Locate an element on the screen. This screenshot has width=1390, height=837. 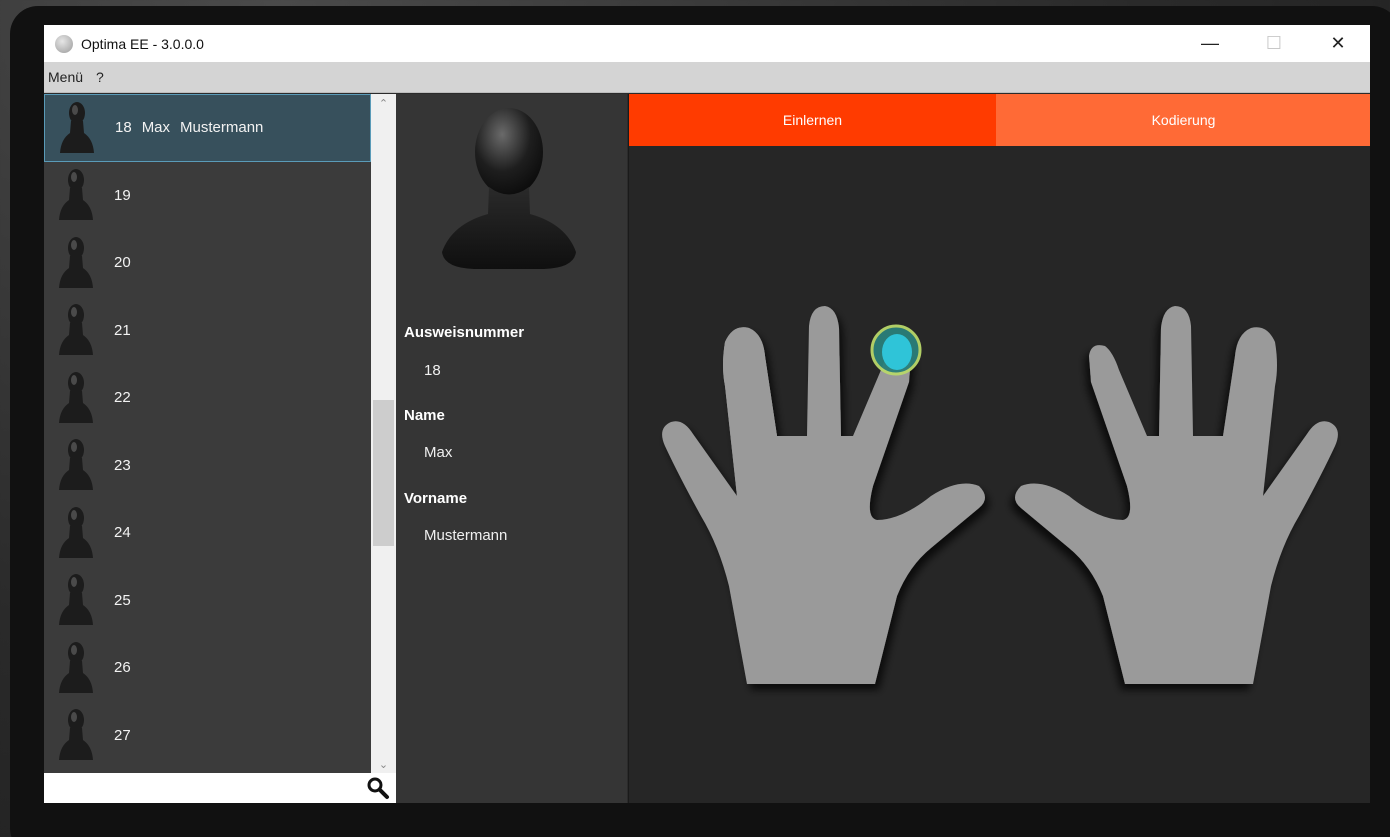
app-logo-icon is located at coordinates (64, 43).